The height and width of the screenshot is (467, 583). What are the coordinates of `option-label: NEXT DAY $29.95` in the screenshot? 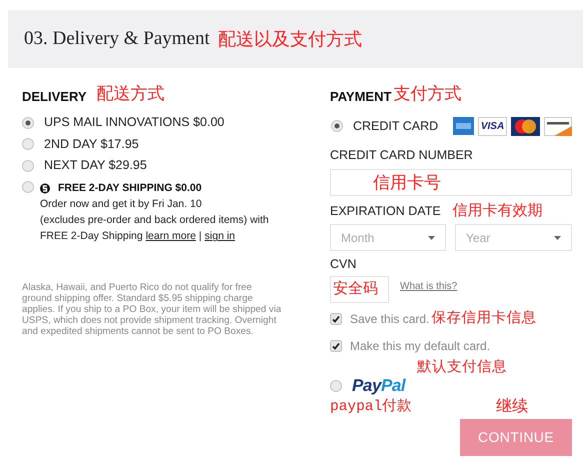 It's located at (95, 165).